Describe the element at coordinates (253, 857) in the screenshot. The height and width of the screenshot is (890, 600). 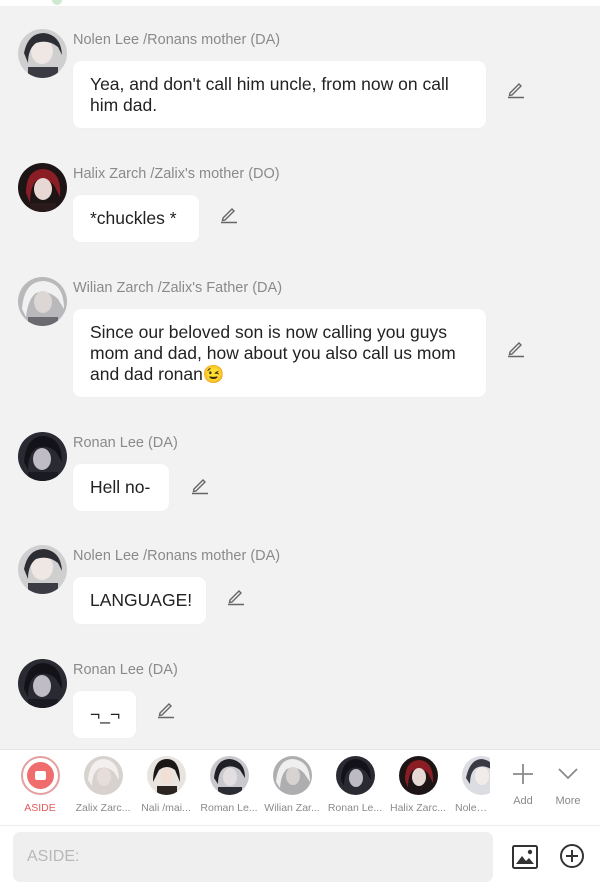
I see `aside-input: ASIDE:` at that location.